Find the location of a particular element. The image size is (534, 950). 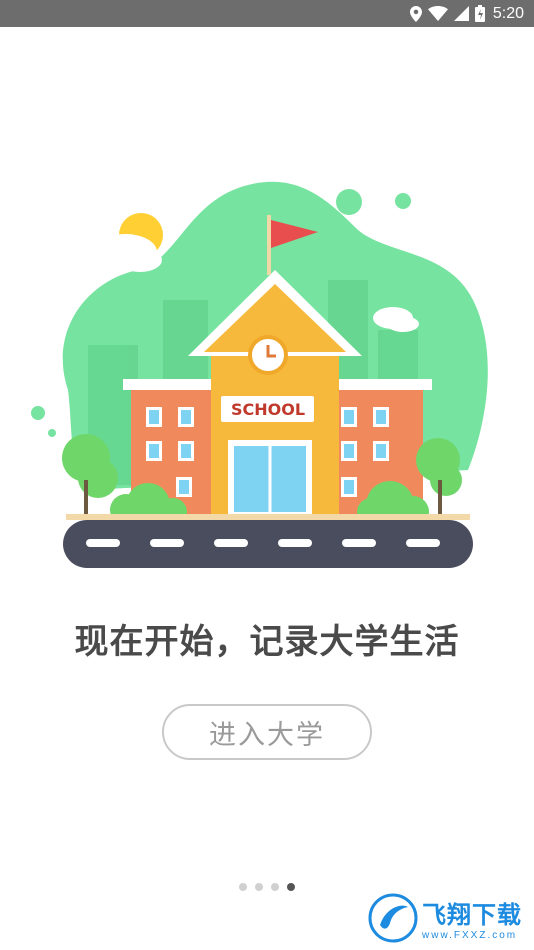

location-icon is located at coordinates (415, 13).